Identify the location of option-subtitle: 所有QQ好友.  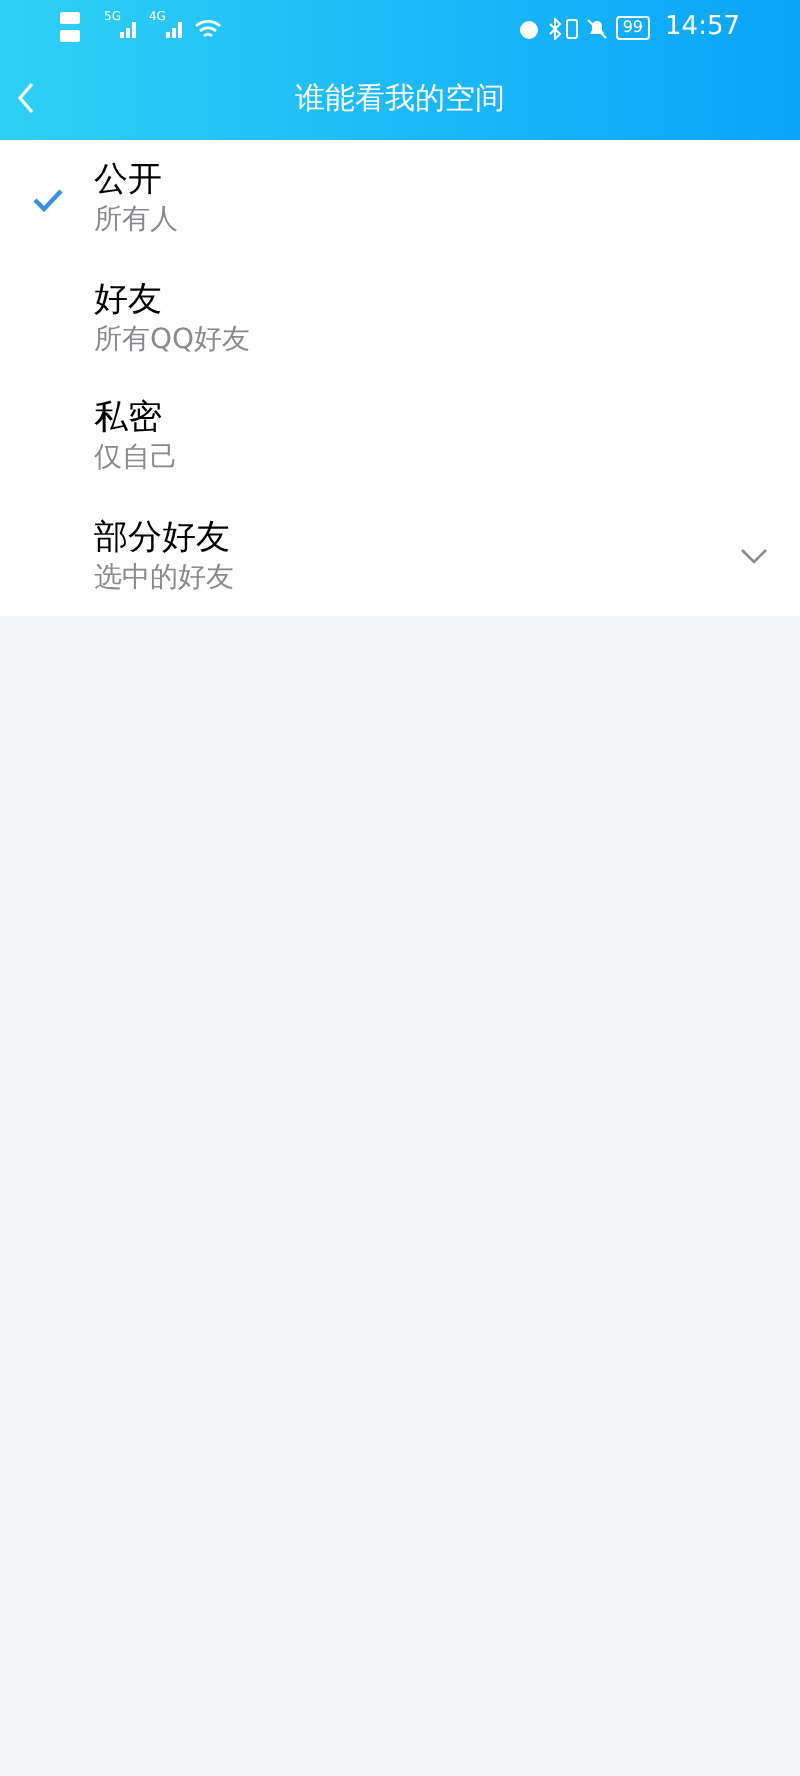
(173, 340).